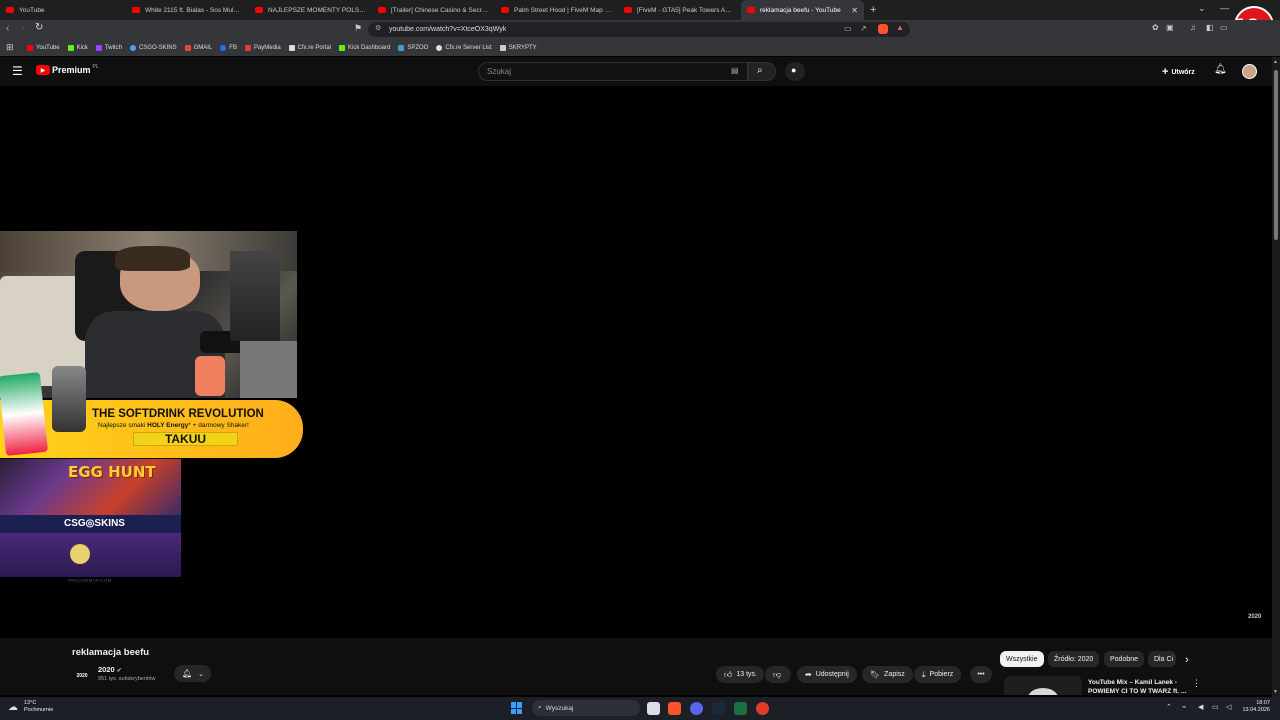 Image resolution: width=1280 pixels, height=720 pixels. I want to click on browser-tab-active: reklamacja beefu - YouTube ✕, so click(802, 10).